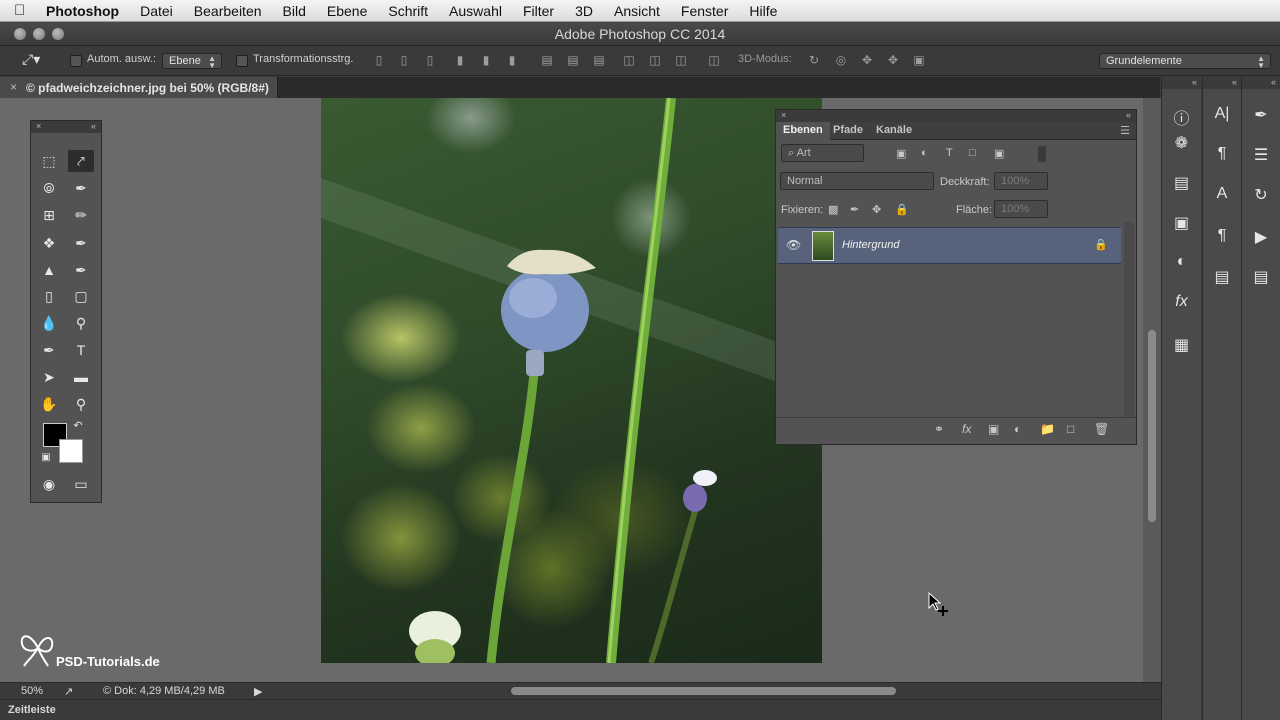  Describe the element at coordinates (870, 245) in the screenshot. I see `layer-name: Hintergrund` at that location.